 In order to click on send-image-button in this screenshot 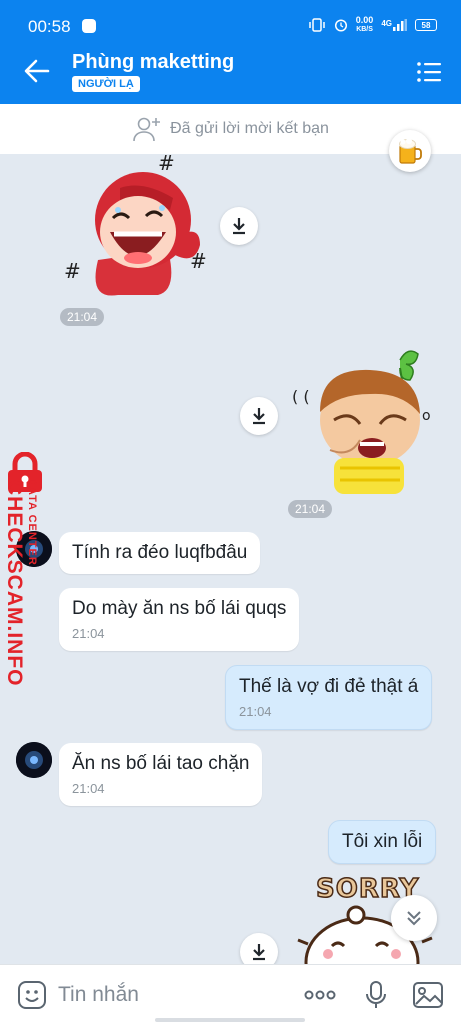, I will do `click(428, 995)`.